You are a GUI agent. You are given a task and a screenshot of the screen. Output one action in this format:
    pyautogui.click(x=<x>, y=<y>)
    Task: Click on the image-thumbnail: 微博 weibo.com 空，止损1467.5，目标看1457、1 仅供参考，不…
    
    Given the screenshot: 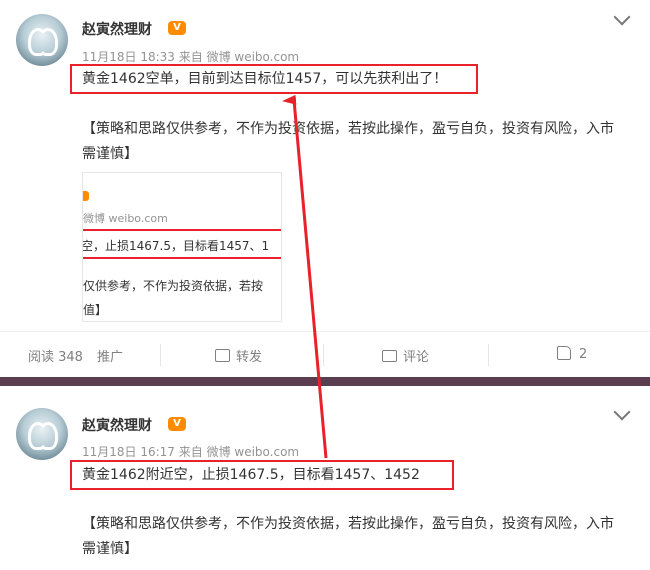 What is the action you would take?
    pyautogui.click(x=182, y=247)
    